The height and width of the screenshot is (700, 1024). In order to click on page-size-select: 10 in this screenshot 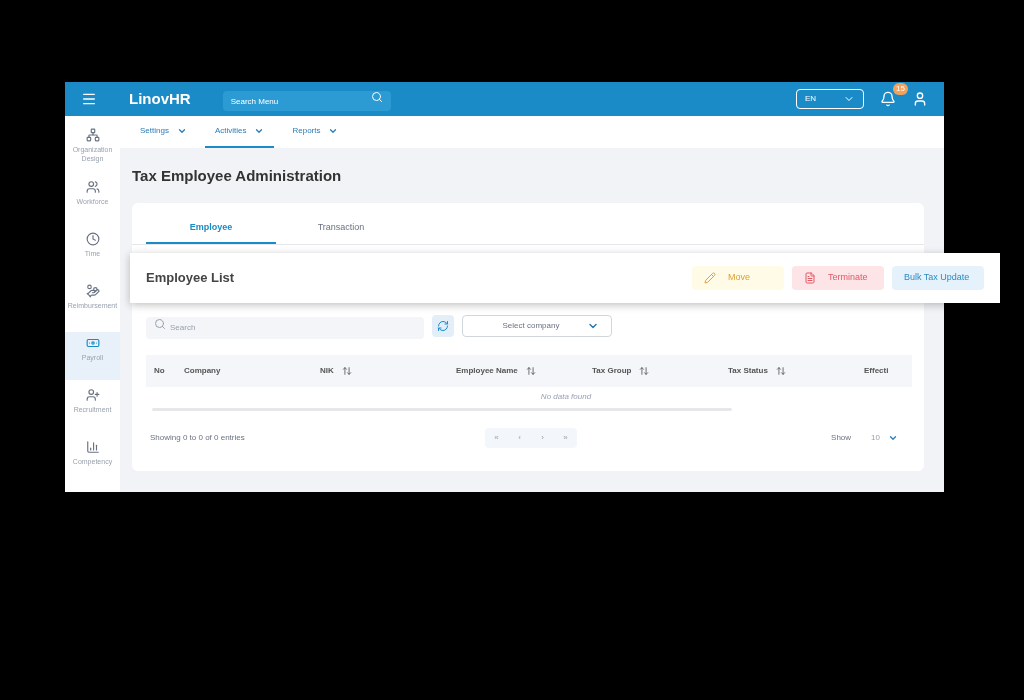, I will do `click(884, 437)`.